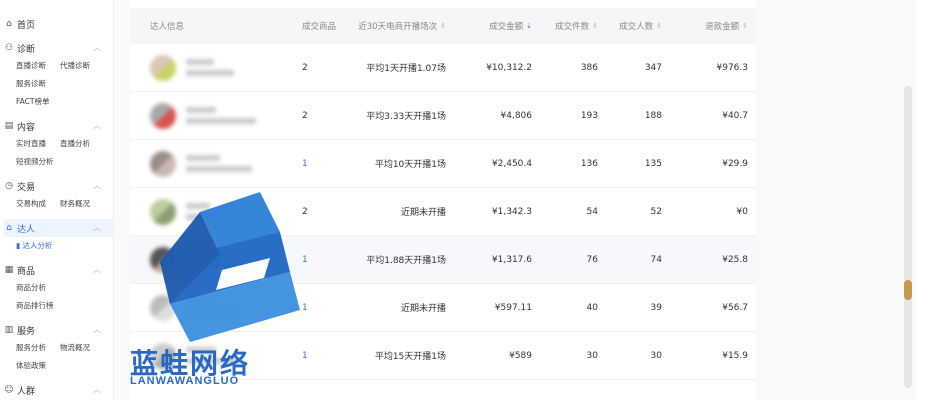  I want to click on header-people: 成交人数 ⇕, so click(640, 26).